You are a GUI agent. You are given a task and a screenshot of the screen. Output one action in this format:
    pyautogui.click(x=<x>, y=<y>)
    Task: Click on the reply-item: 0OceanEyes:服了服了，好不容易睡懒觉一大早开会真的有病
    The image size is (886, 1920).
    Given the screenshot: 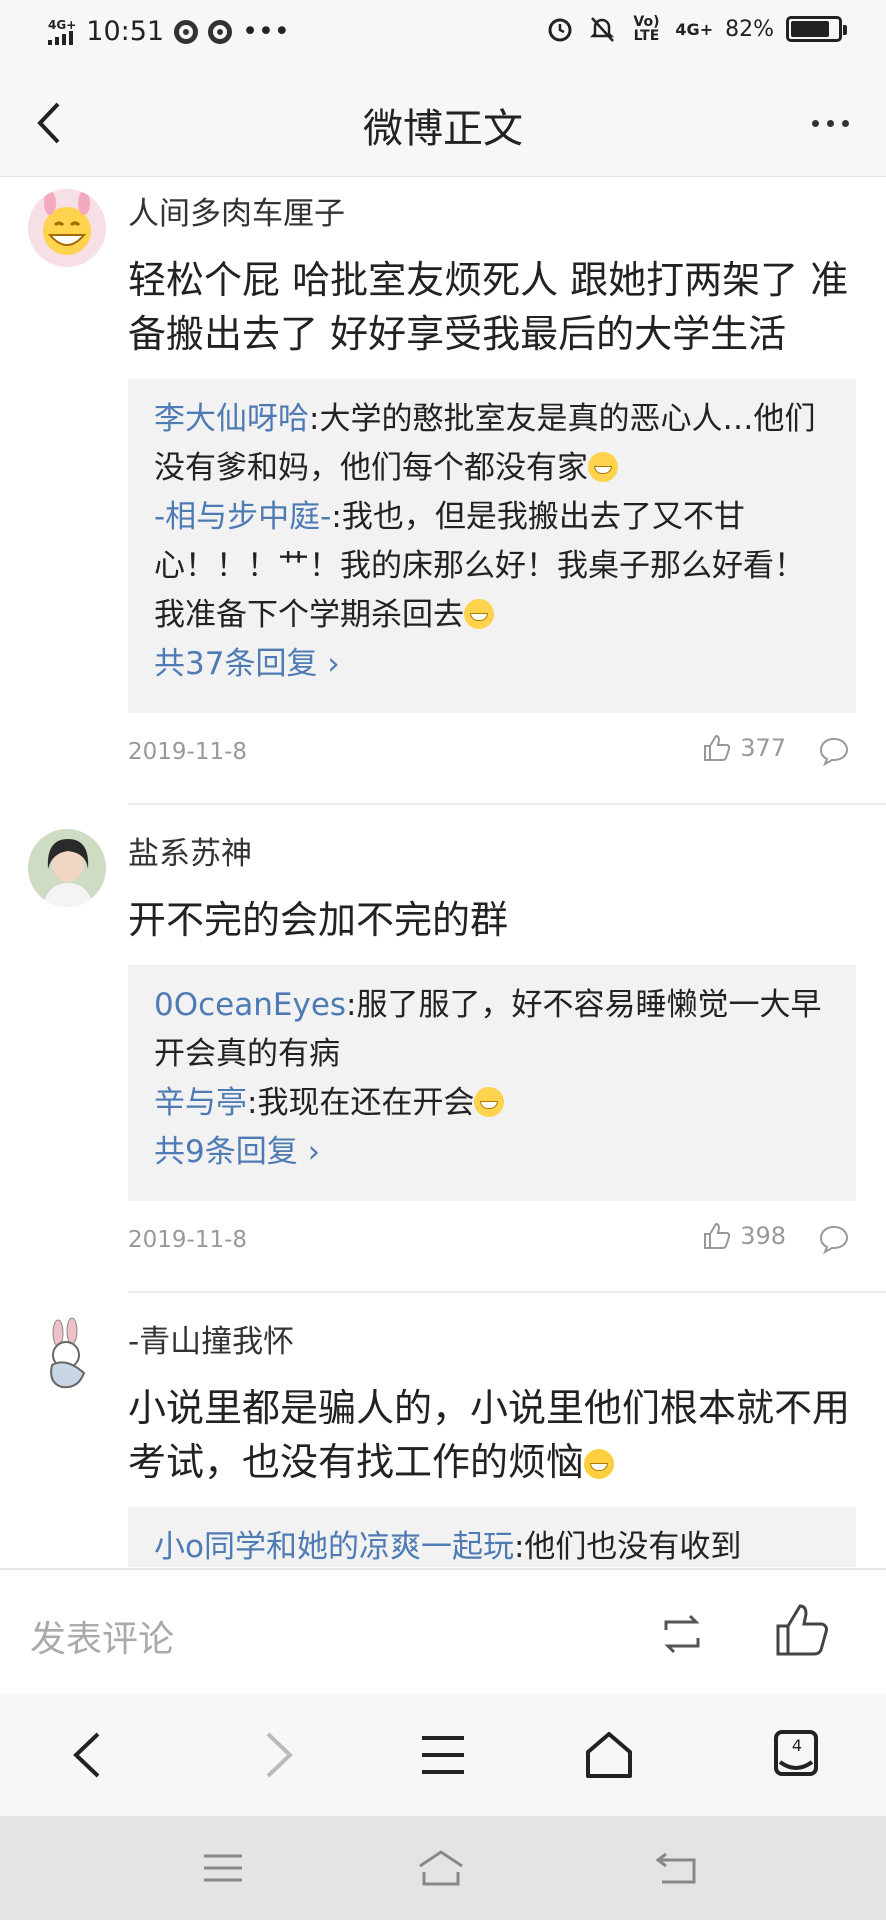 What is the action you would take?
    pyautogui.click(x=493, y=1030)
    